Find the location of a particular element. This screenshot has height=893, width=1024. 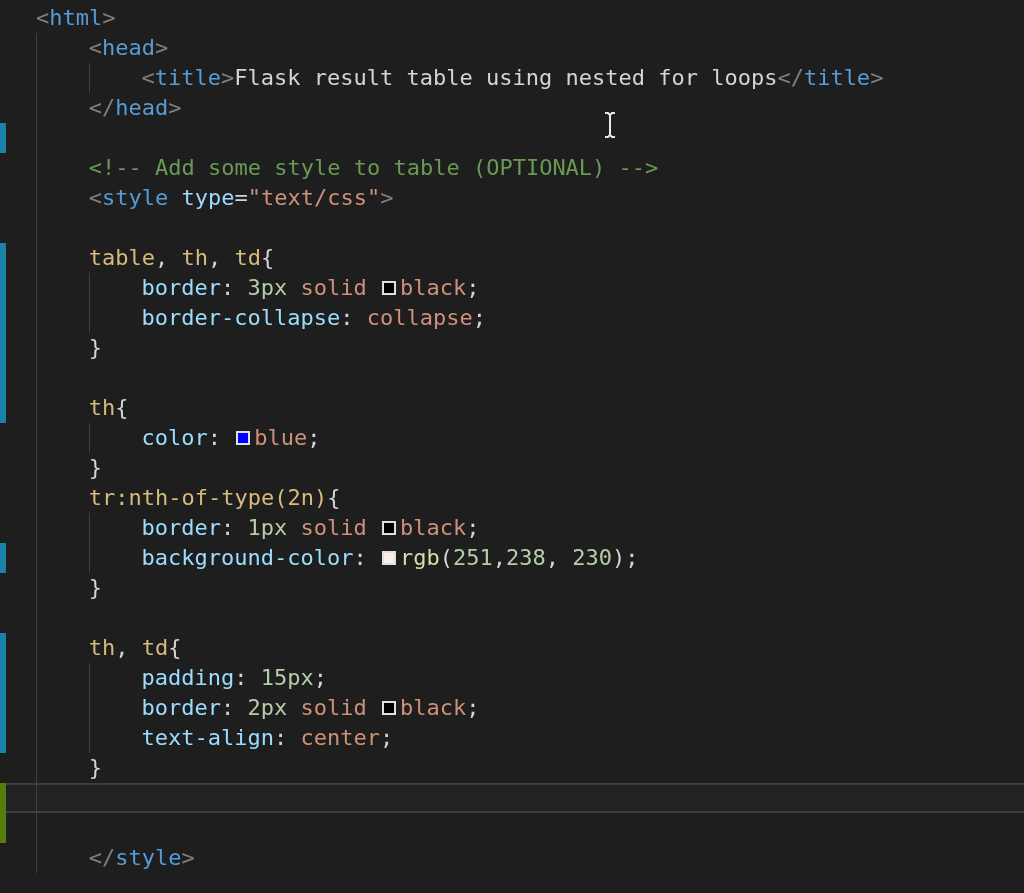

code-line: <!-- Add some style to table (OPTIONAL) --> is located at coordinates (512, 168).